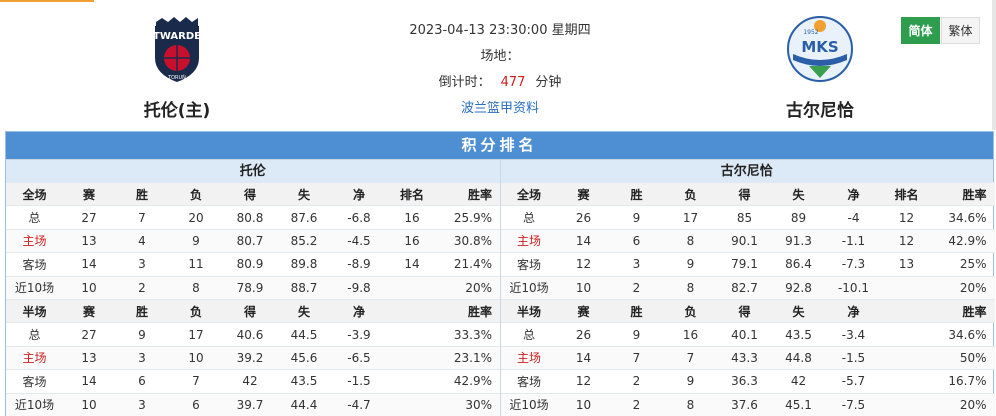 The image size is (996, 416). I want to click on table-cell: 44.8, so click(798, 357).